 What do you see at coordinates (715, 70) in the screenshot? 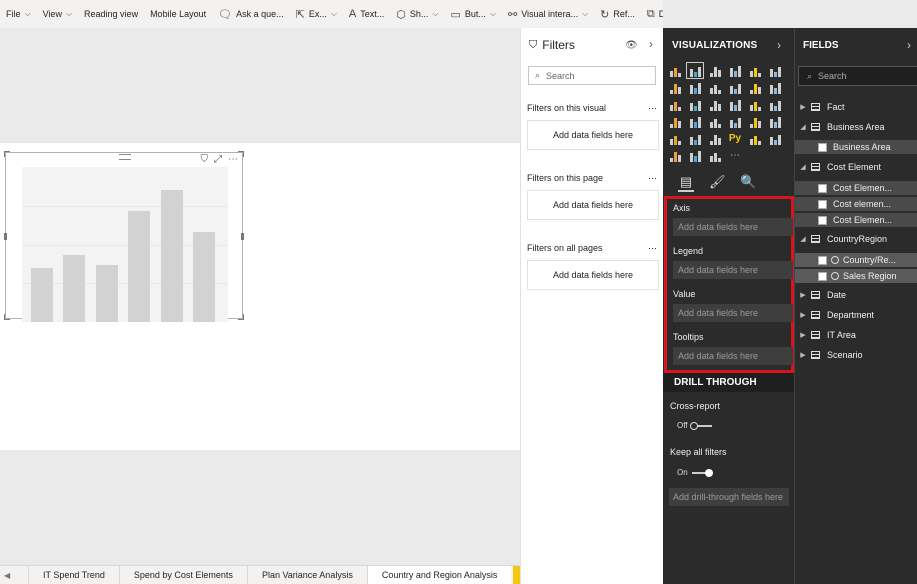
I see `clustered-bar-icon` at bounding box center [715, 70].